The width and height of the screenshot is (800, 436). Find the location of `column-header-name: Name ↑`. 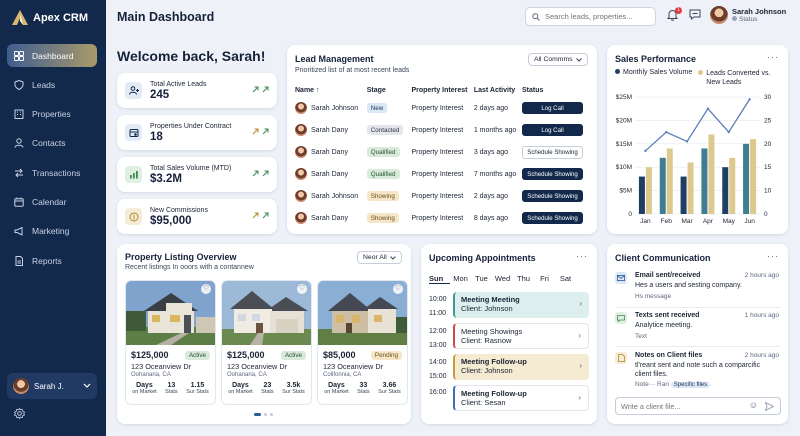

column-header-name: Name ↑ is located at coordinates (331, 90).